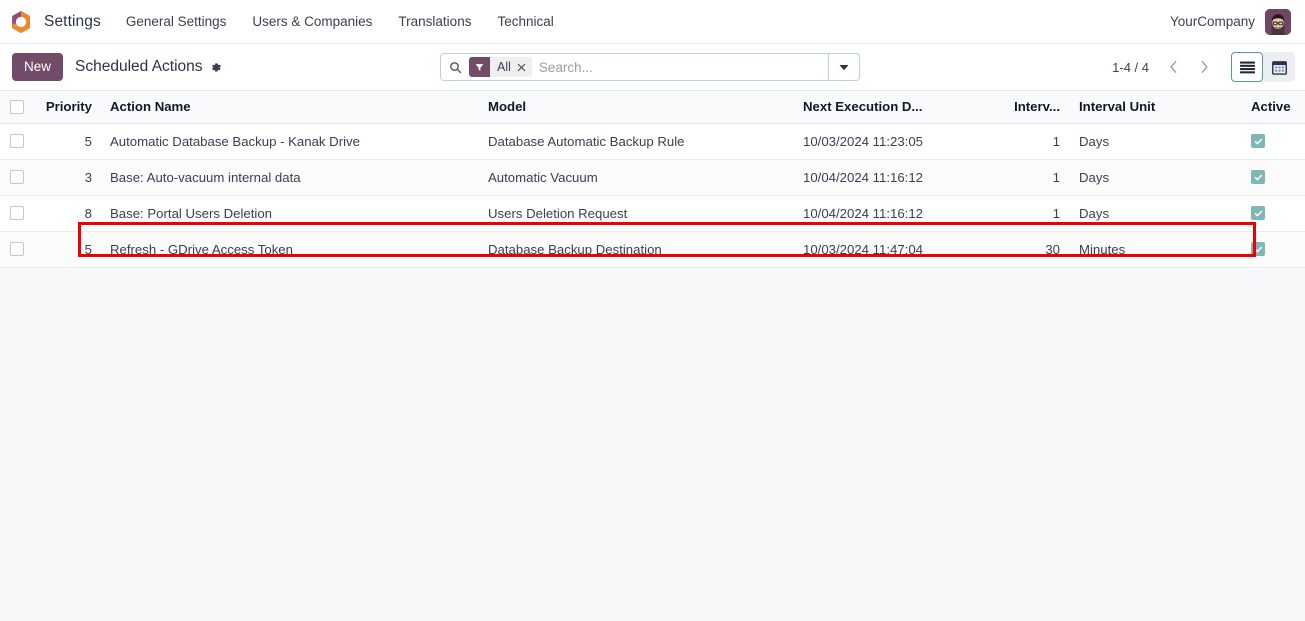 Image resolution: width=1305 pixels, height=621 pixels. What do you see at coordinates (1212, 21) in the screenshot?
I see `company-switcher: YourCompany` at bounding box center [1212, 21].